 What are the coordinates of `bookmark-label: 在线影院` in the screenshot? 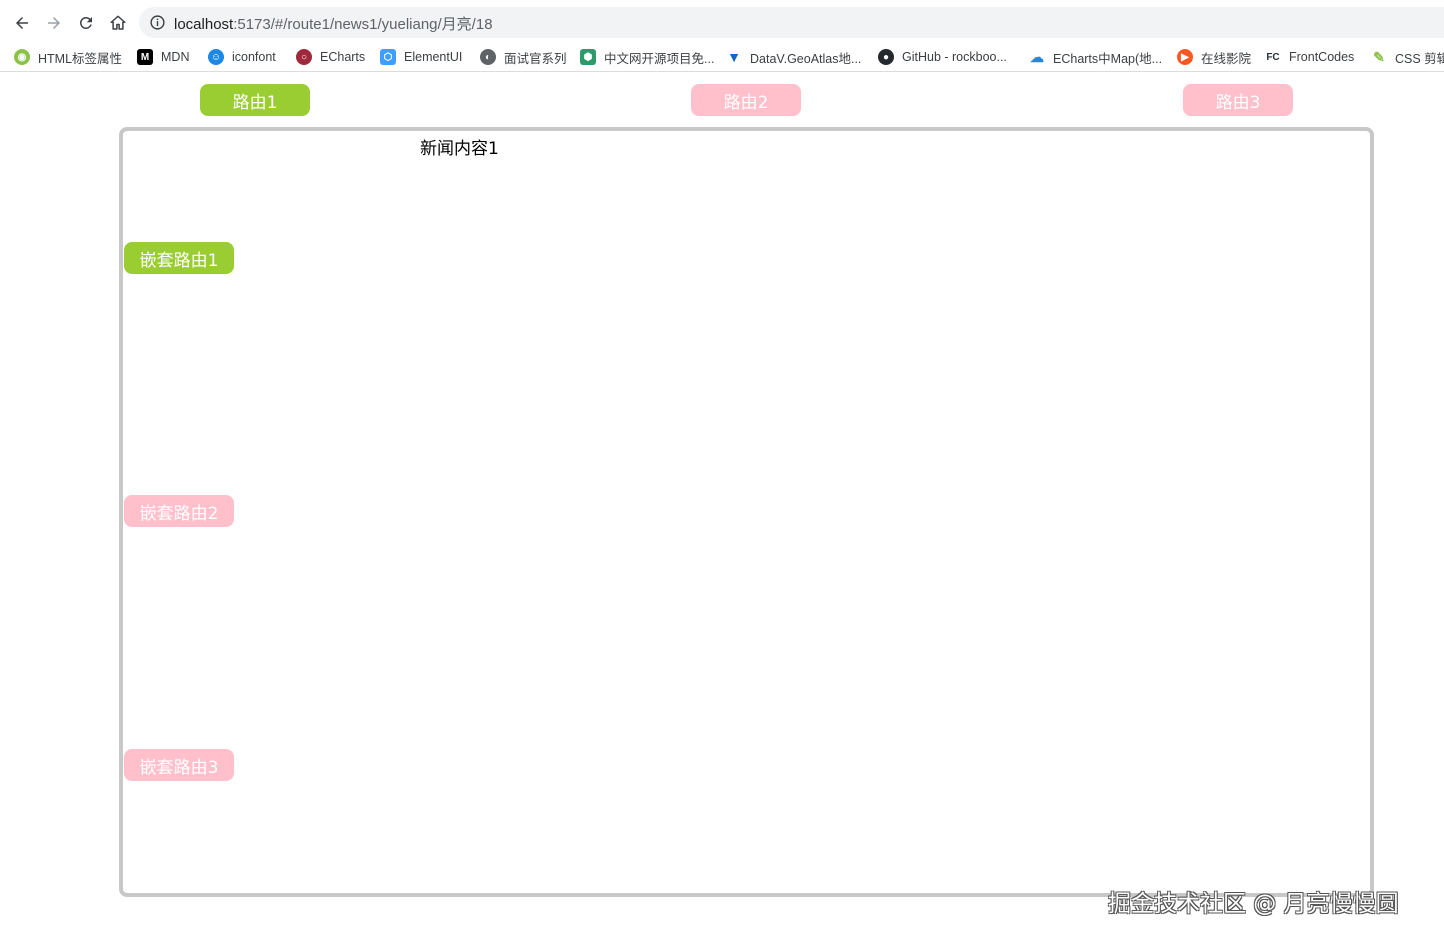 It's located at (1226, 58).